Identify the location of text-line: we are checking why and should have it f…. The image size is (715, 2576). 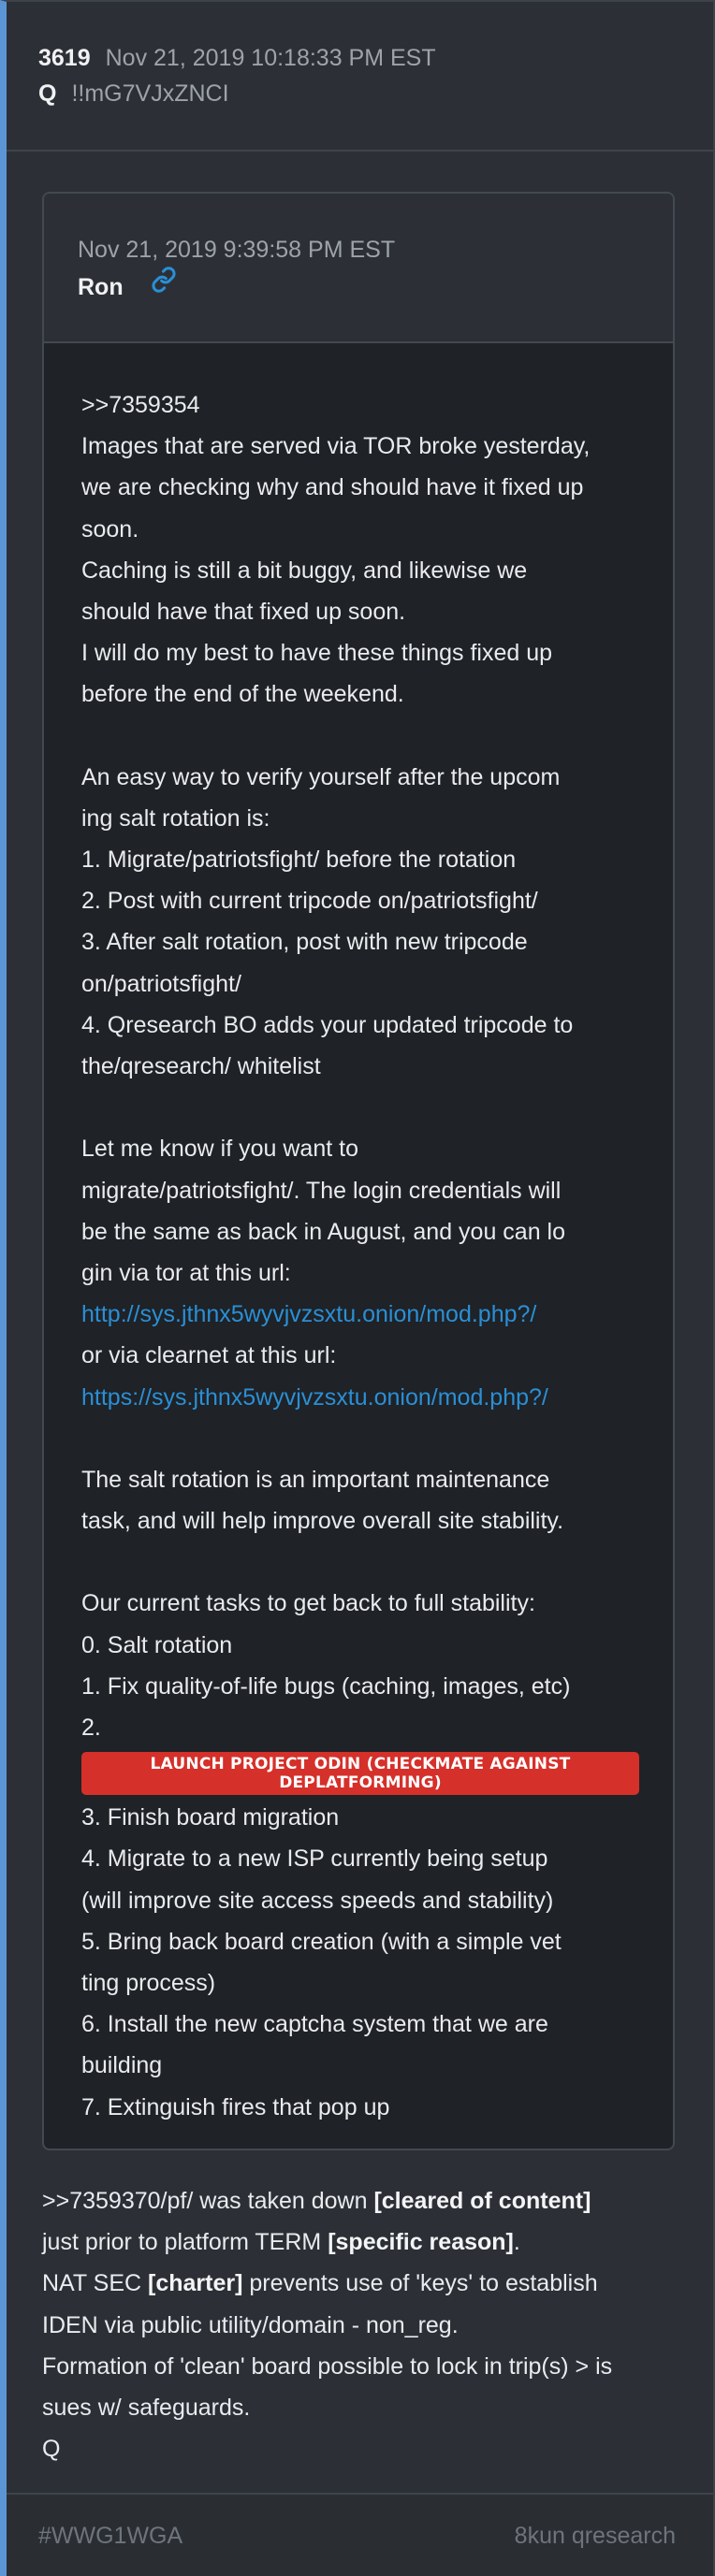
(333, 487).